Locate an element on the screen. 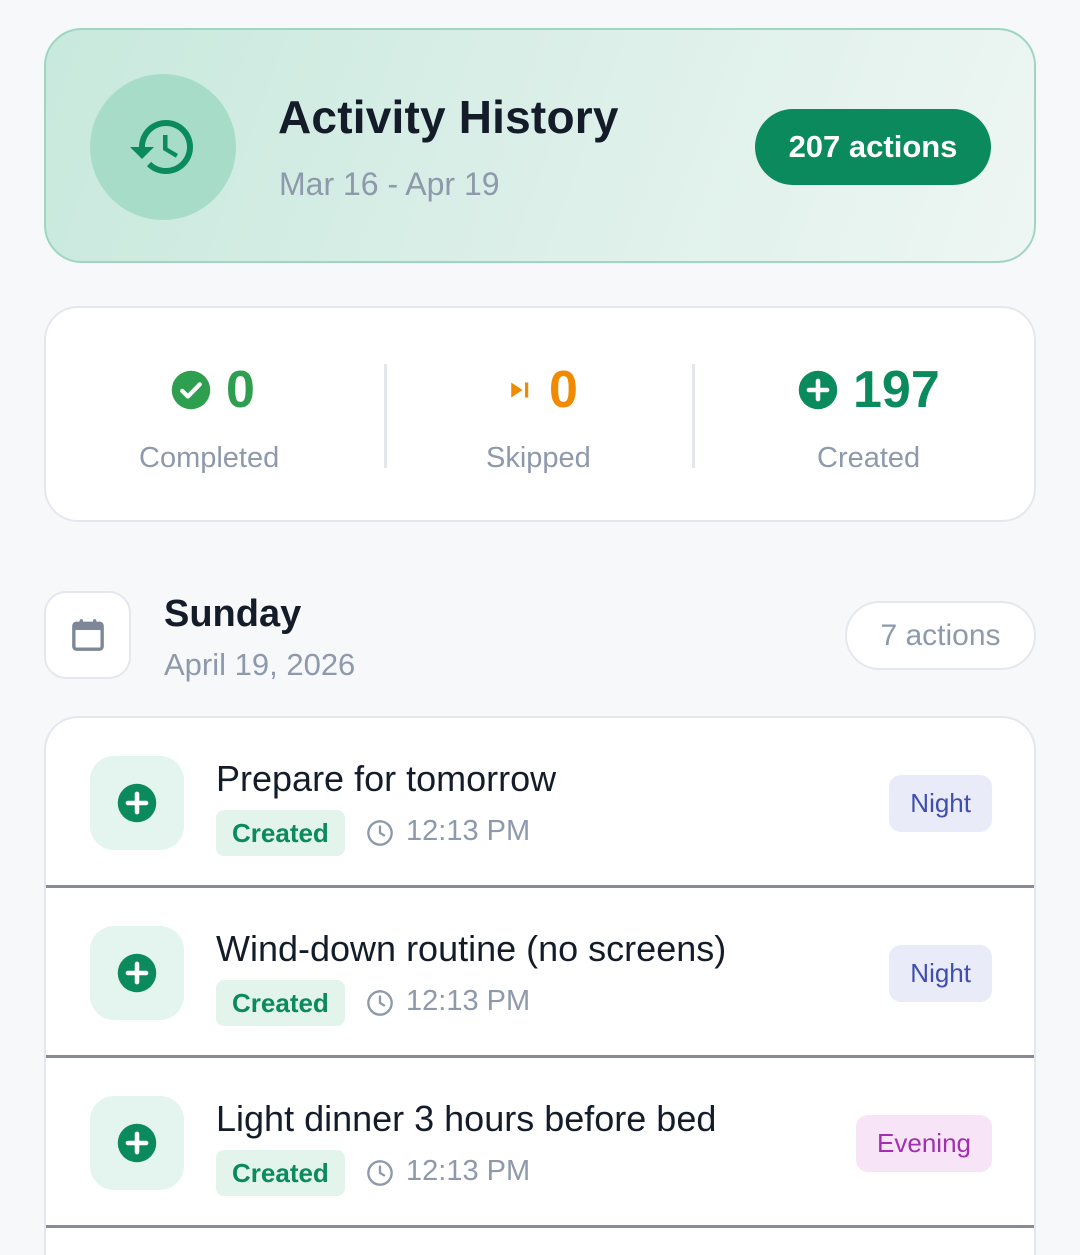 The image size is (1080, 1255). completed-label: Completed is located at coordinates (209, 458).